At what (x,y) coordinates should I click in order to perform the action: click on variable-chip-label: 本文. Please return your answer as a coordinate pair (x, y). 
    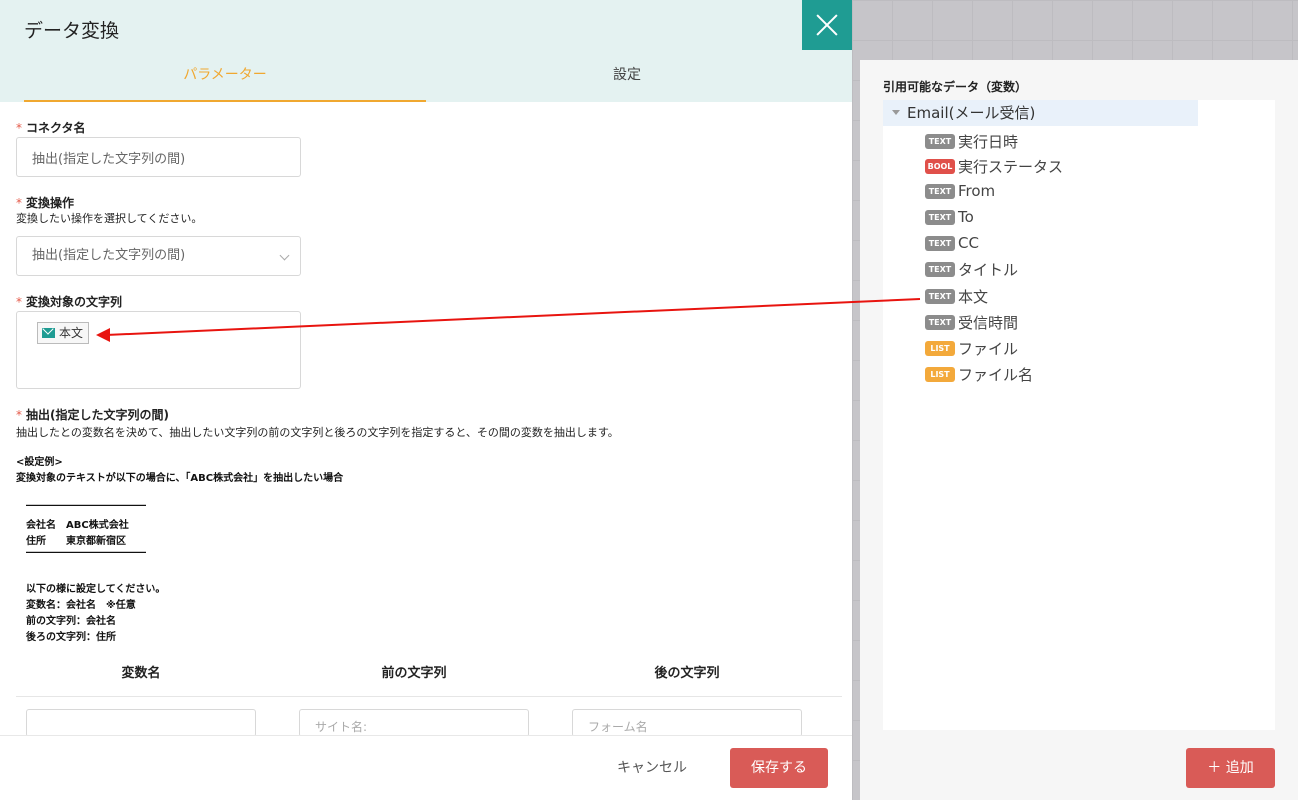
    Looking at the image, I should click on (71, 333).